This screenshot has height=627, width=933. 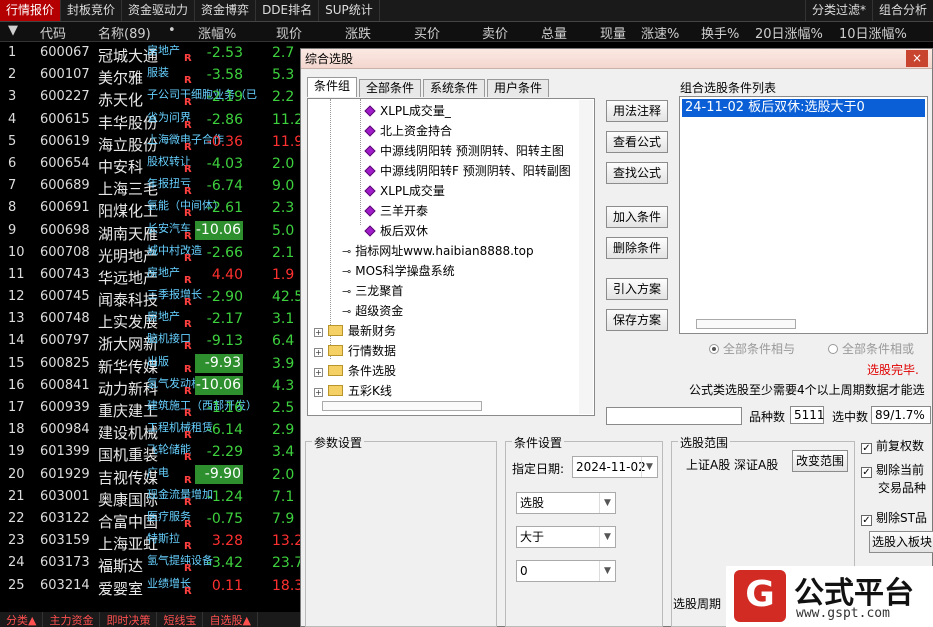 What do you see at coordinates (720, 32) in the screenshot?
I see `col-turnover: 换手%` at bounding box center [720, 32].